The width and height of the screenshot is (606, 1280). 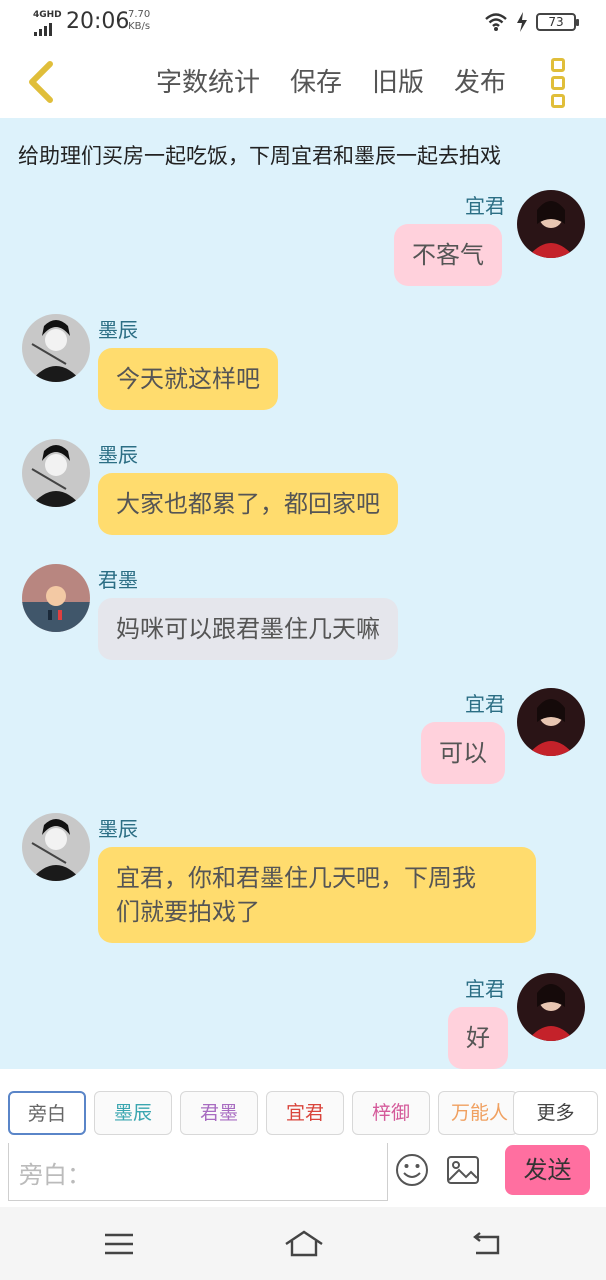 I want to click on back-nav-icon, so click(x=487, y=1244).